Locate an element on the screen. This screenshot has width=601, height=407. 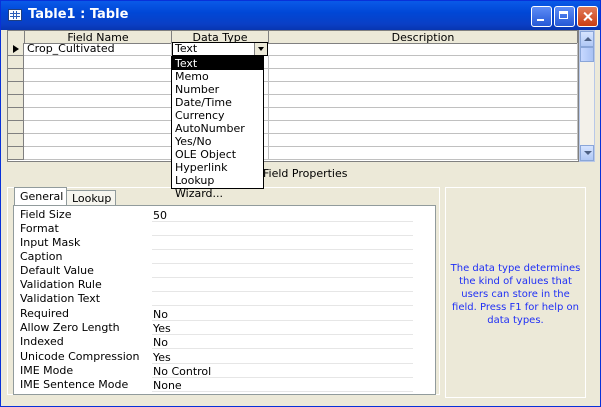
property-label: Format is located at coordinates (39, 228).